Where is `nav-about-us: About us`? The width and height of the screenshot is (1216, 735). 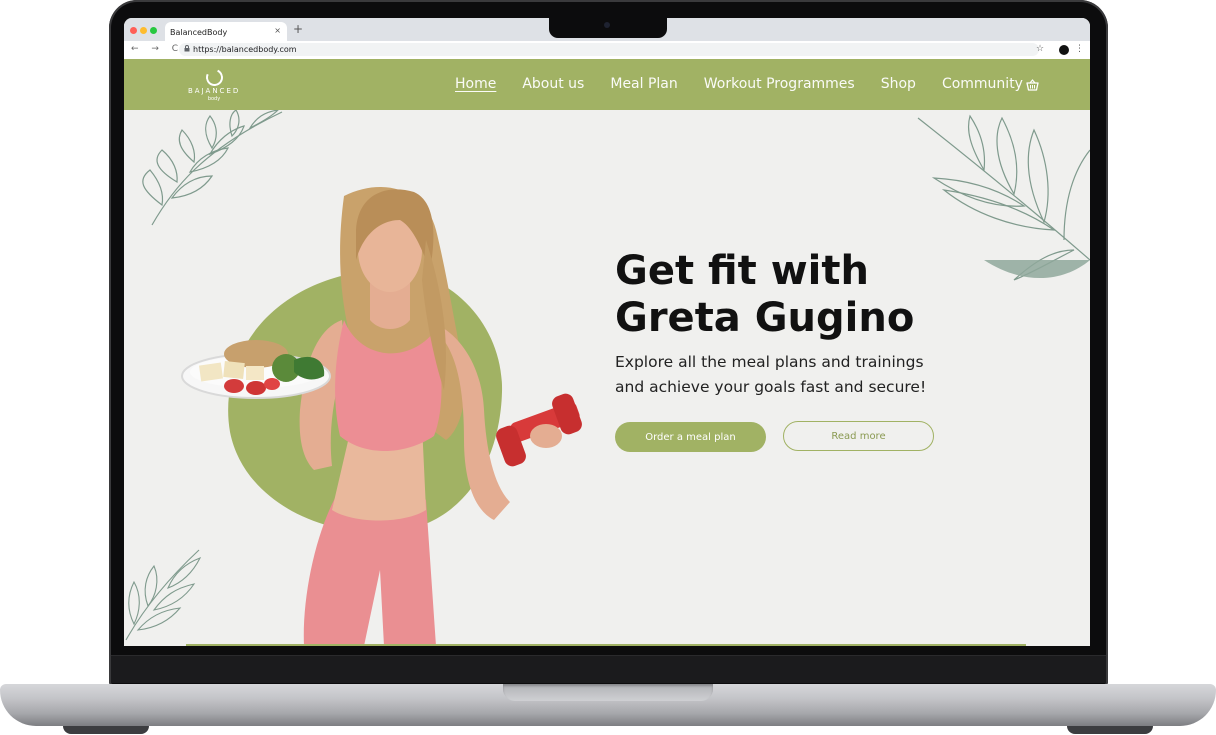
nav-about-us: About us is located at coordinates (553, 84).